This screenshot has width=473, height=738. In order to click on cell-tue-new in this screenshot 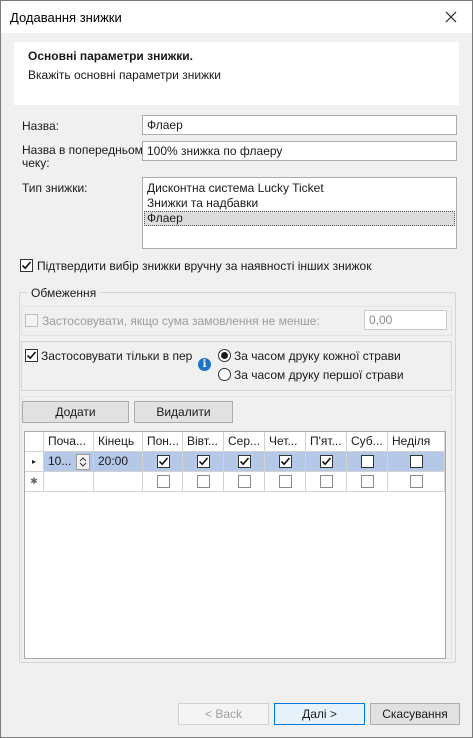, I will do `click(203, 482)`.